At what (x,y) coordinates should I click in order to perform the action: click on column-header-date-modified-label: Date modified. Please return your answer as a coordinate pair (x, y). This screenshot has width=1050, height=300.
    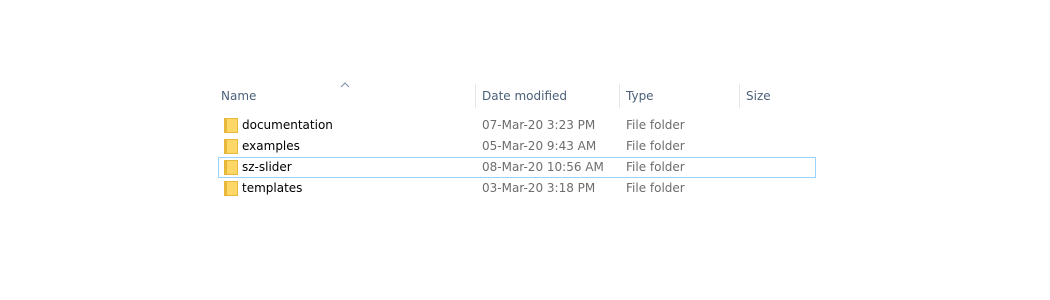
    Looking at the image, I should click on (525, 96).